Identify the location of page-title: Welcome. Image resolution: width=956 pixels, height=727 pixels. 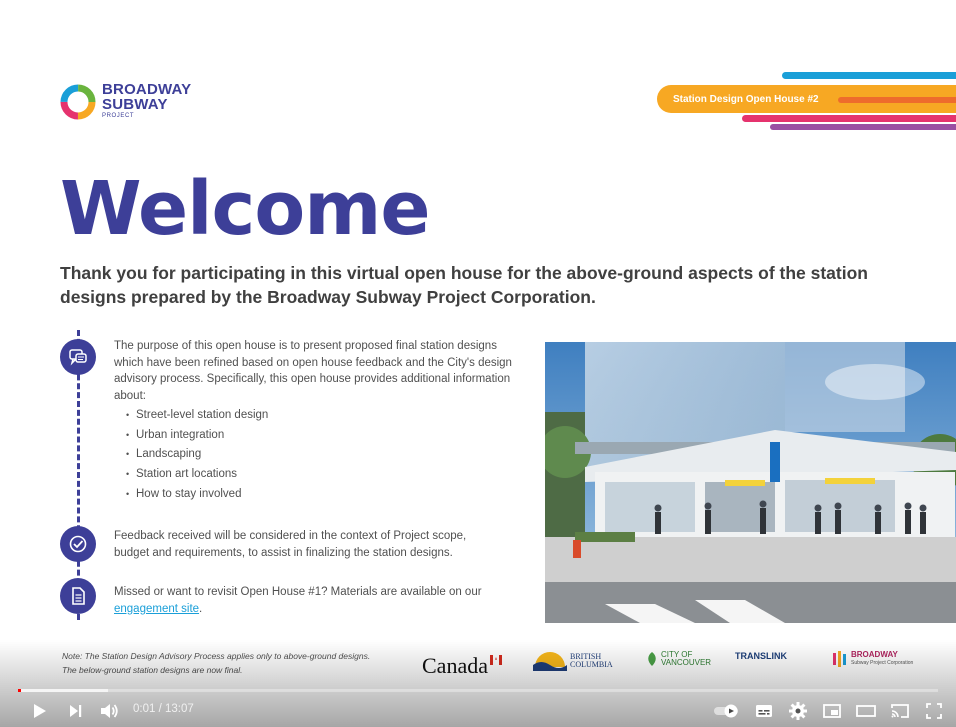
(245, 209).